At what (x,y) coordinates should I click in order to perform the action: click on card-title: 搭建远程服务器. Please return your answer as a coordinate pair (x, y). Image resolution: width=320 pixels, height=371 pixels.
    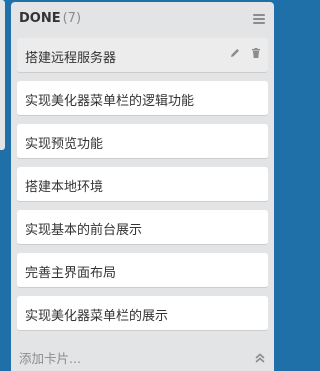
    Looking at the image, I should click on (71, 58).